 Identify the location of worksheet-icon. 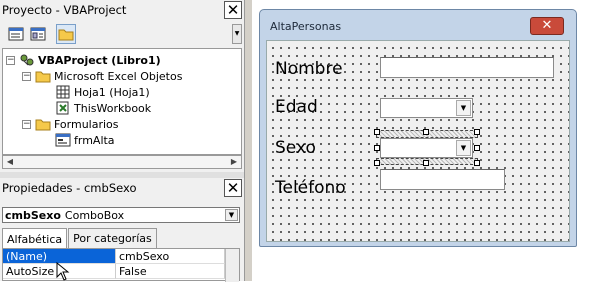
(63, 92).